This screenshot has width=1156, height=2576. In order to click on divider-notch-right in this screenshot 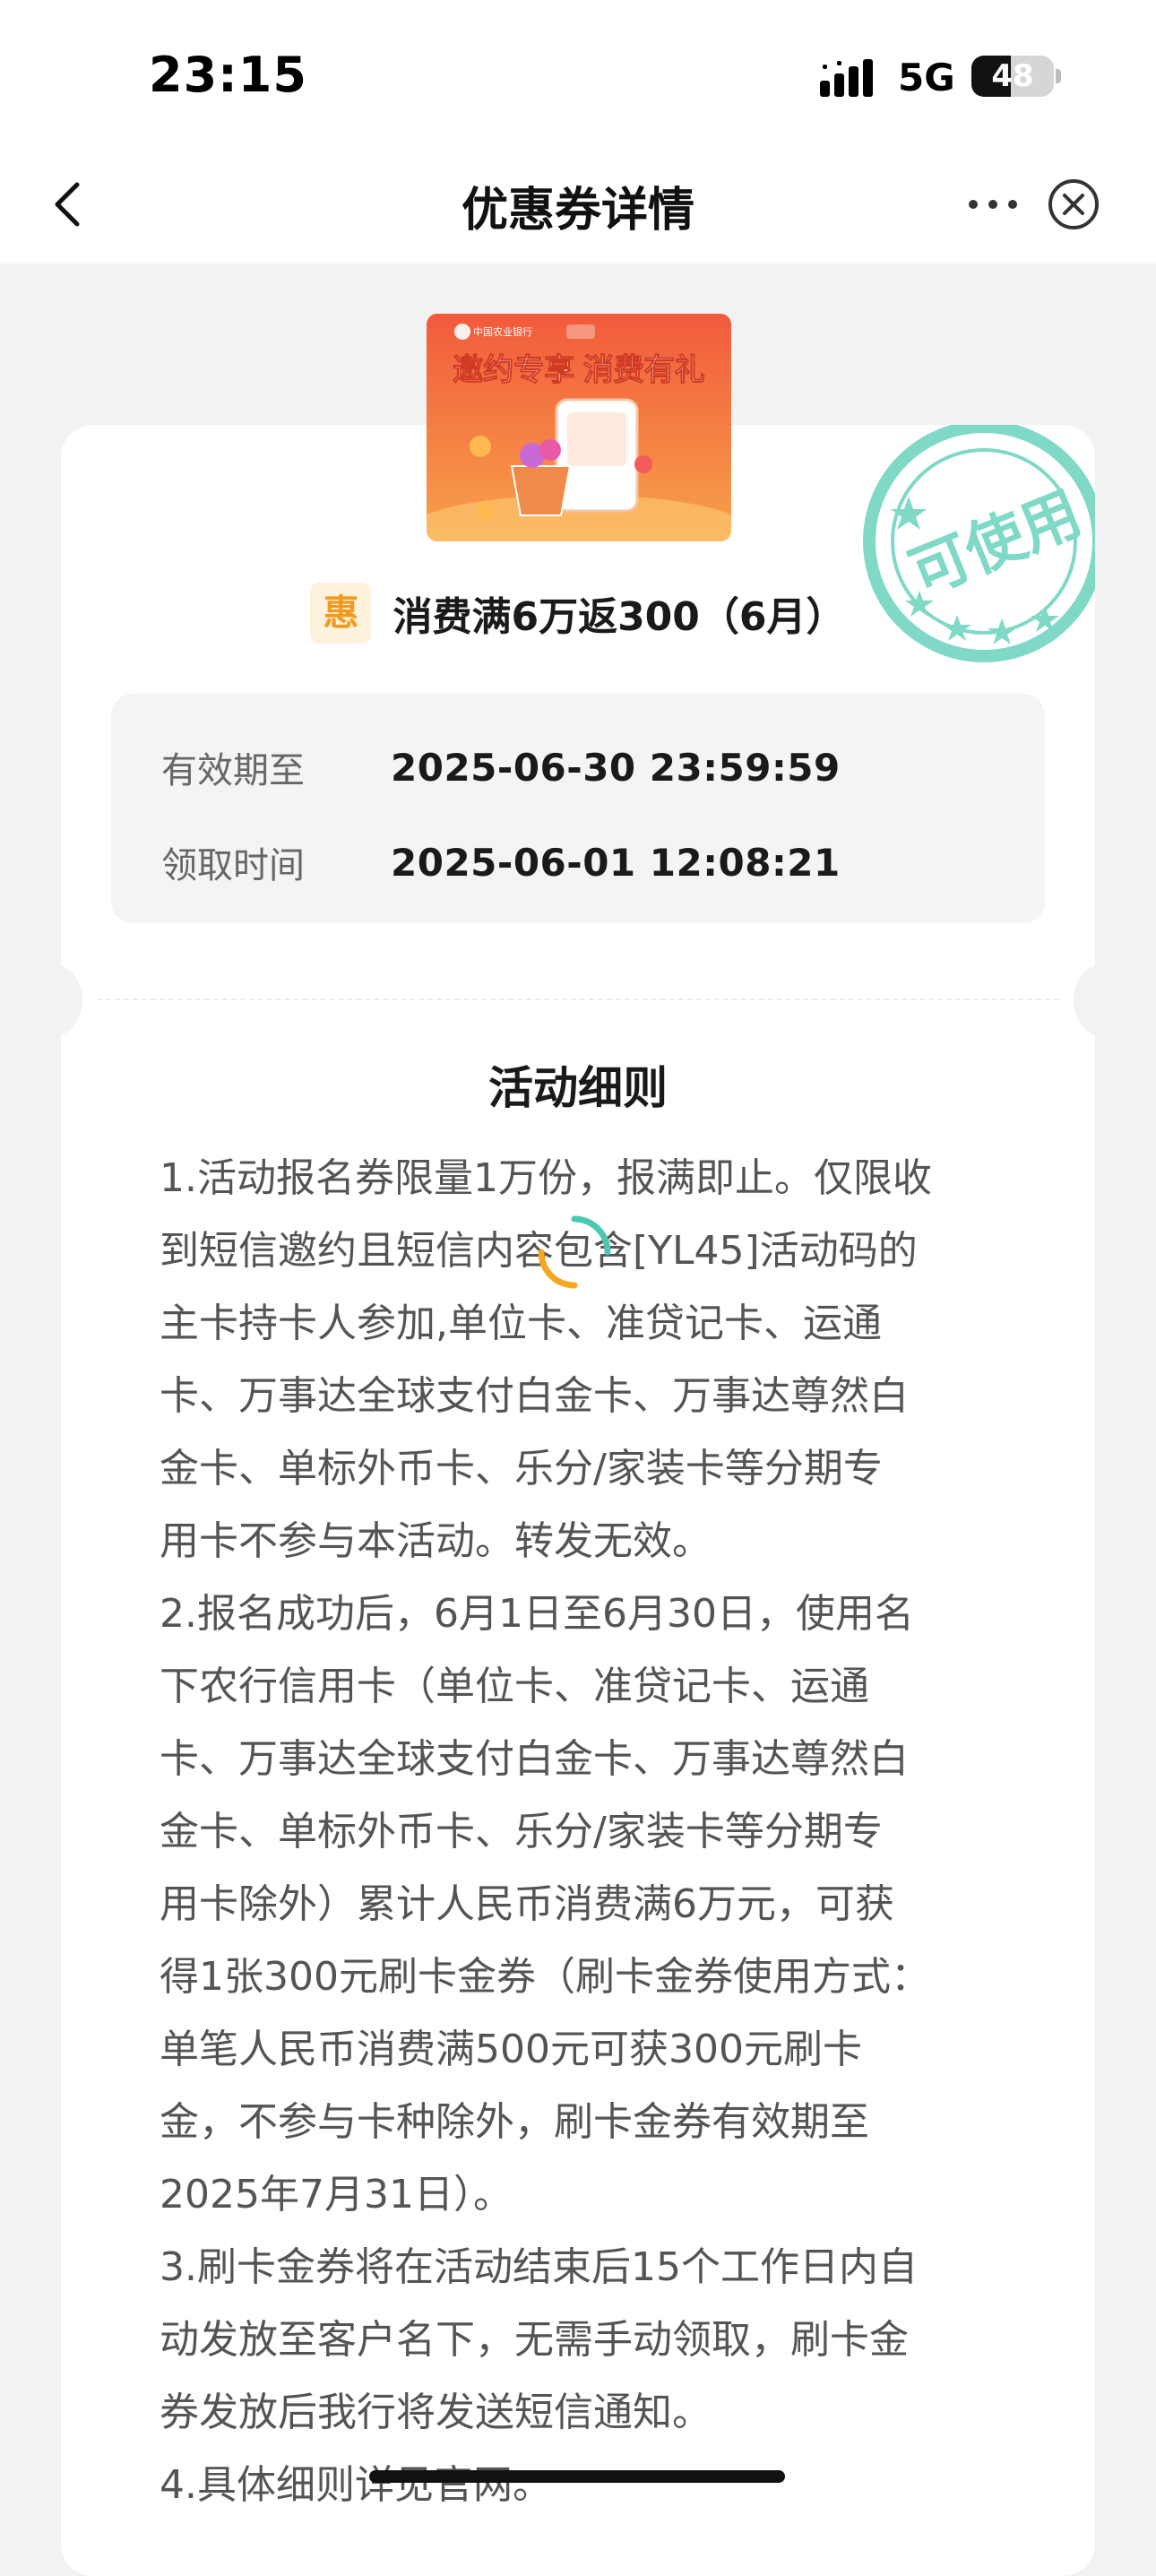, I will do `click(1084, 1000)`.